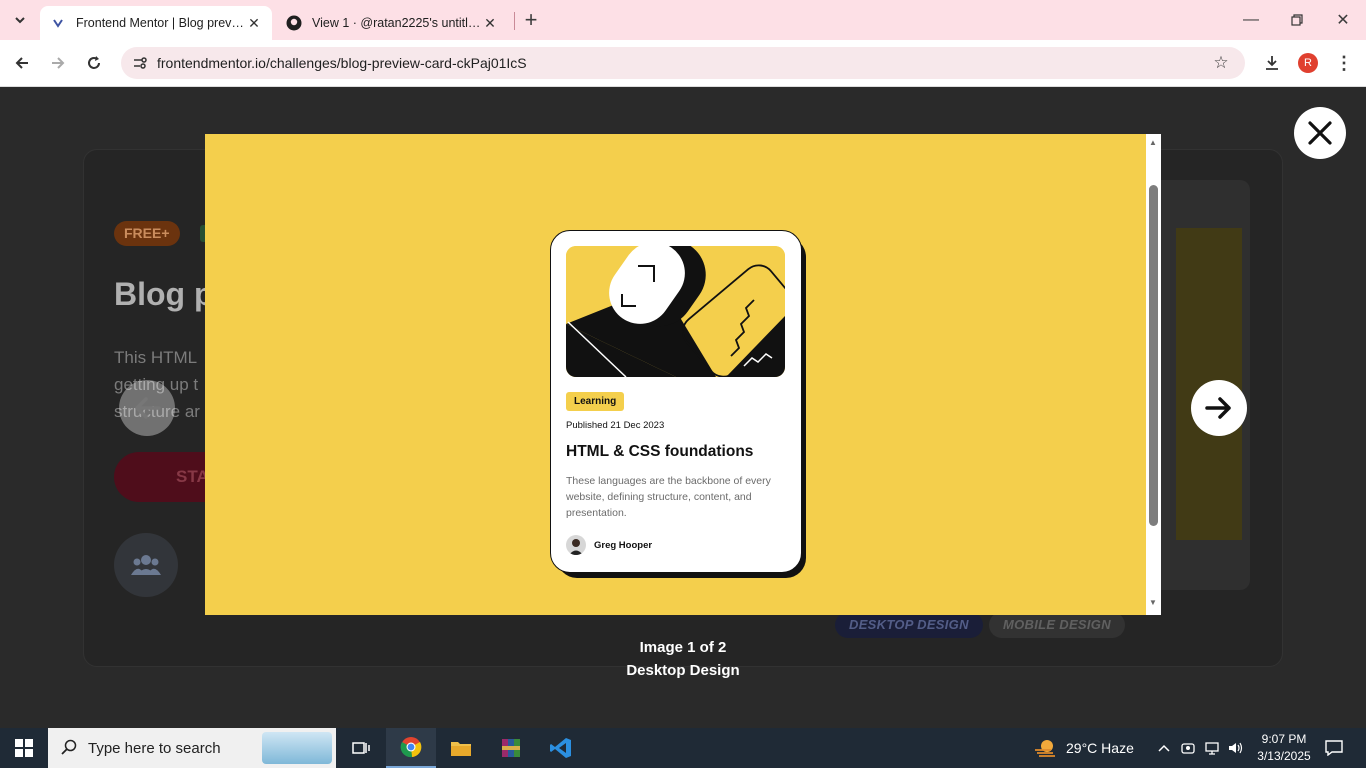  I want to click on restore-icon, so click(1297, 20).